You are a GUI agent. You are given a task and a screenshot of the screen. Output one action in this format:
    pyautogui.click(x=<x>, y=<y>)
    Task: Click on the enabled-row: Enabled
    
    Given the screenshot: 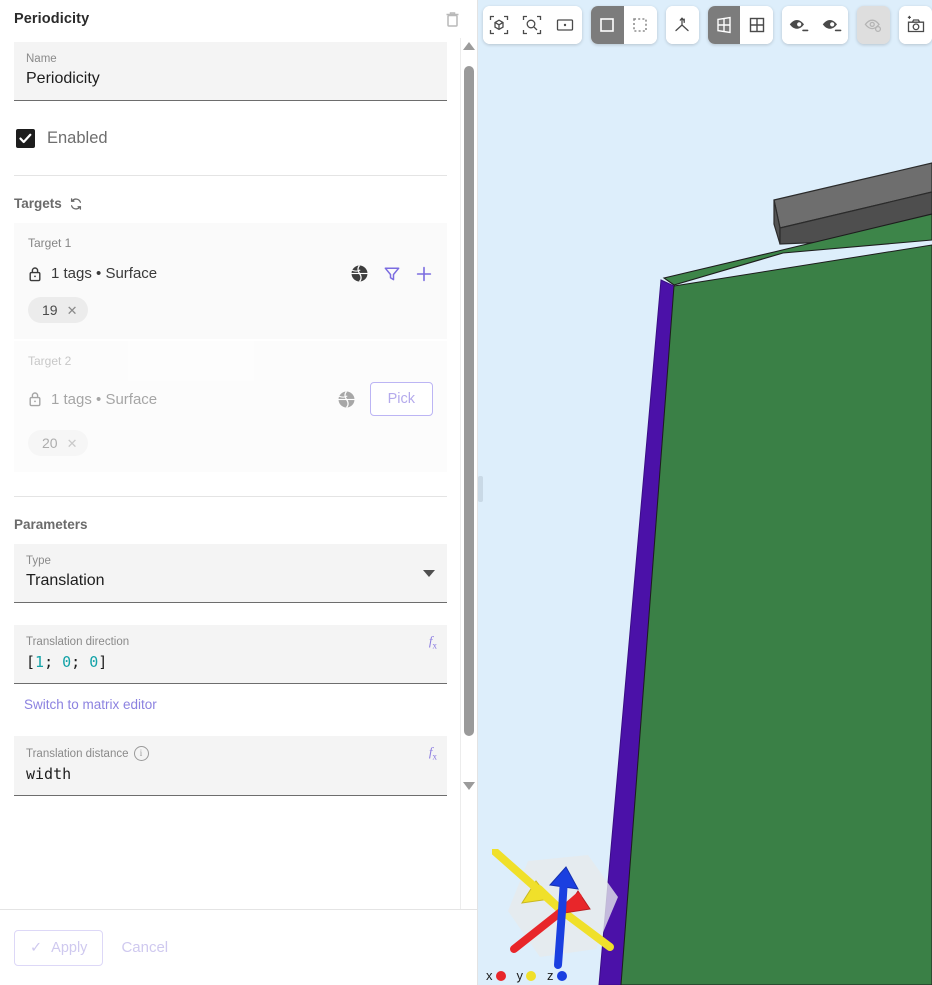 What is the action you would take?
    pyautogui.click(x=230, y=138)
    